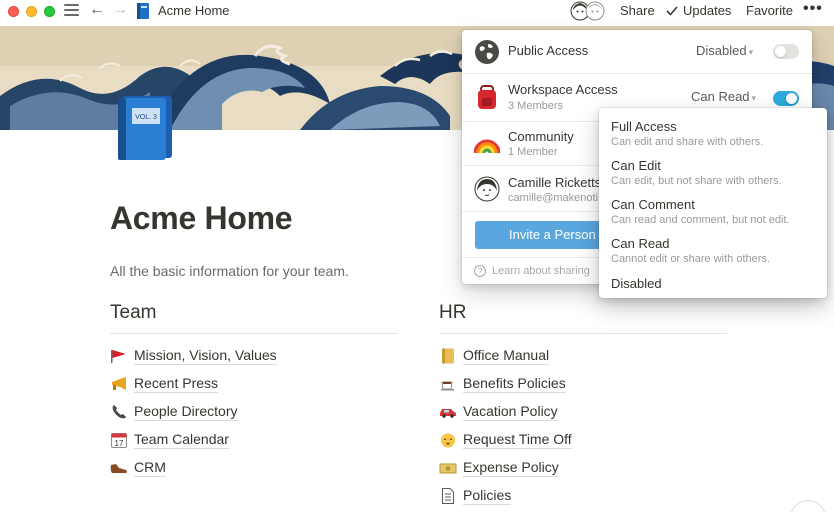 The image size is (834, 512). What do you see at coordinates (640, 243) in the screenshot?
I see `permission-option-title: Can Read` at bounding box center [640, 243].